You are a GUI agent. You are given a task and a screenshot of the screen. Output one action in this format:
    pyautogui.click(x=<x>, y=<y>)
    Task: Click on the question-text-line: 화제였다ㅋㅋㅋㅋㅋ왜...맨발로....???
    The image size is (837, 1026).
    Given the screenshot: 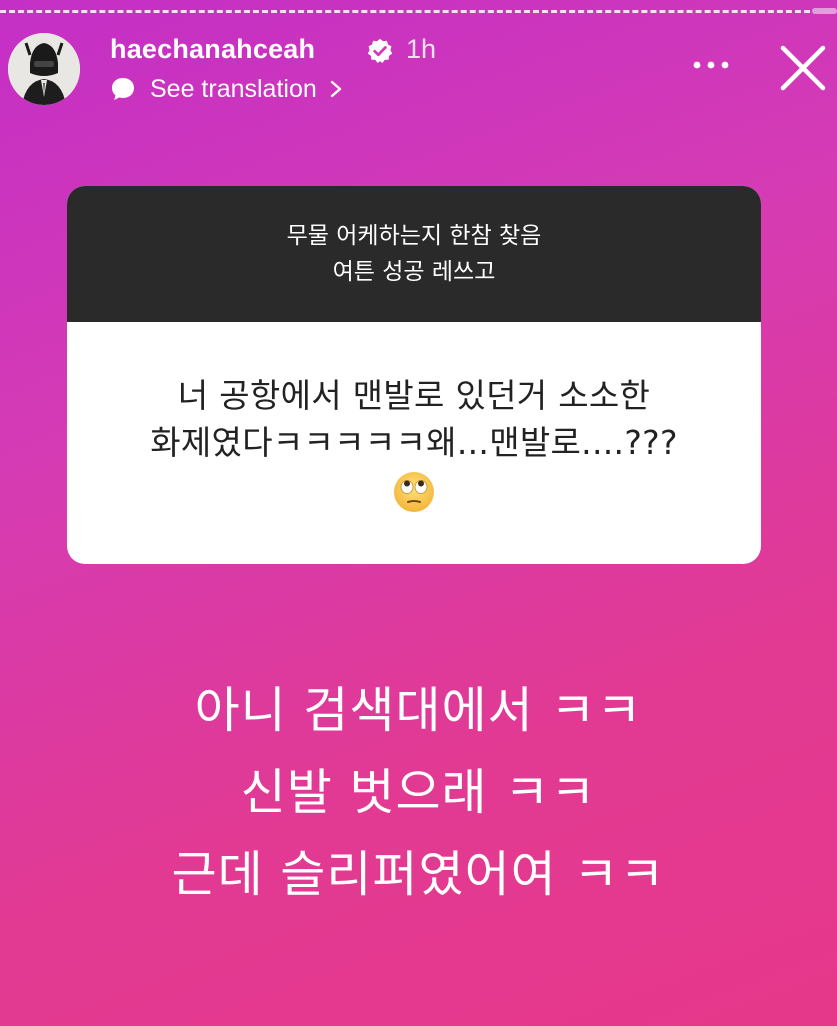 What is the action you would take?
    pyautogui.click(x=414, y=442)
    